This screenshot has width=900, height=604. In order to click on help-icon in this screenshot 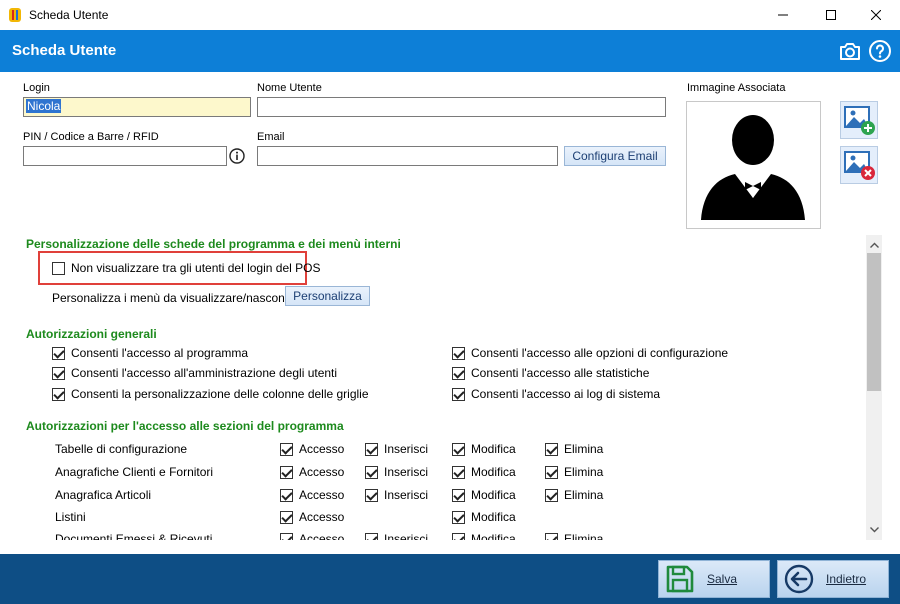, I will do `click(880, 51)`.